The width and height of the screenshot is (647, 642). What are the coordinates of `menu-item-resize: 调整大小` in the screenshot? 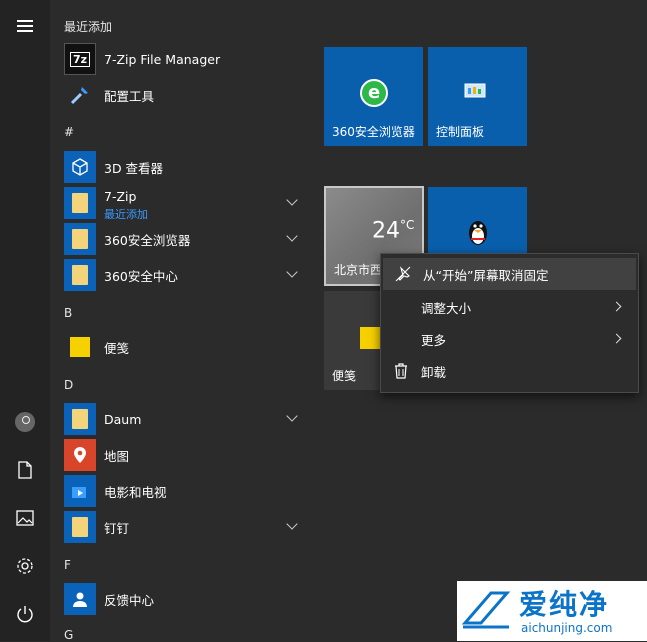 It's located at (509, 307).